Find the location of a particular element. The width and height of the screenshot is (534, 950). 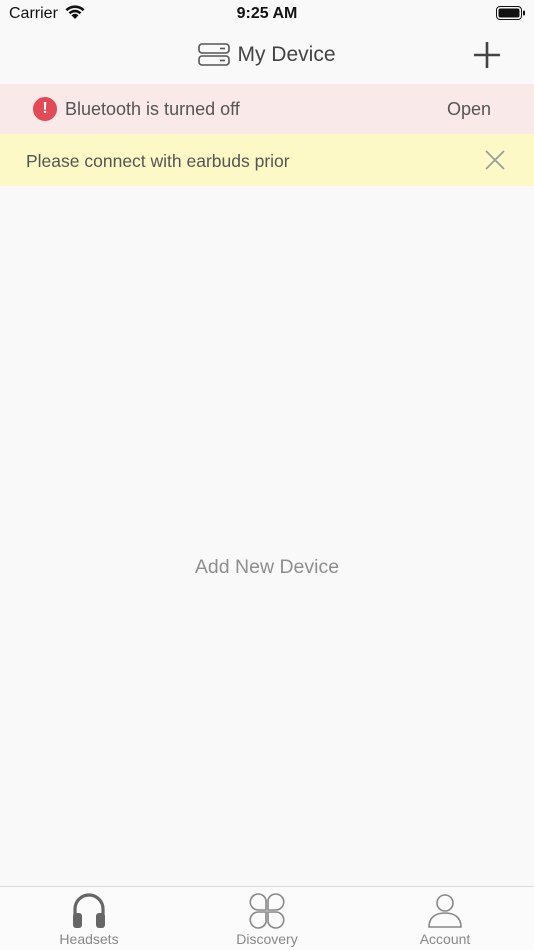

clock: 9:25 AM is located at coordinates (267, 13).